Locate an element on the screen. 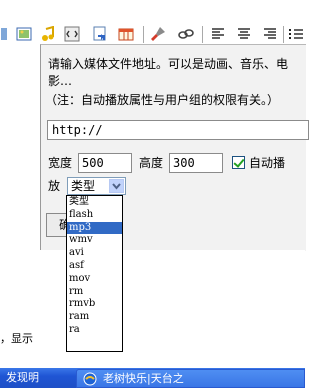  height-label: 高度 is located at coordinates (151, 163).